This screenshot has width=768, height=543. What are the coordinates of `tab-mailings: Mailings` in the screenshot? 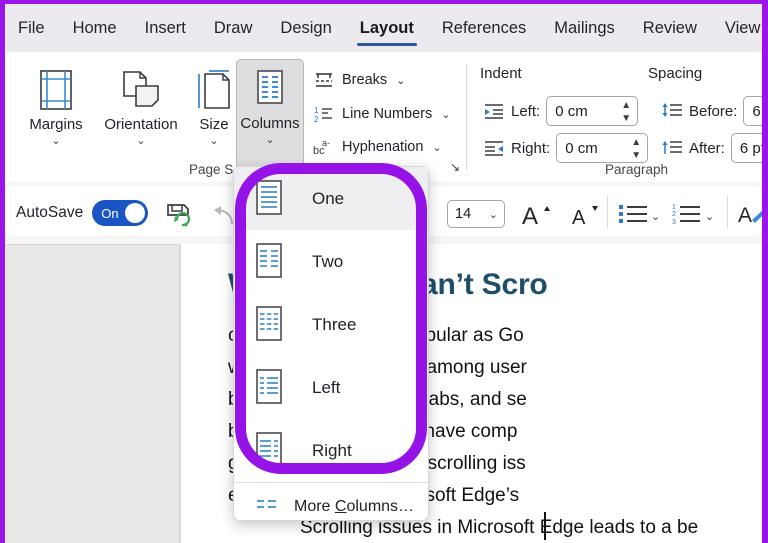 It's located at (584, 28).